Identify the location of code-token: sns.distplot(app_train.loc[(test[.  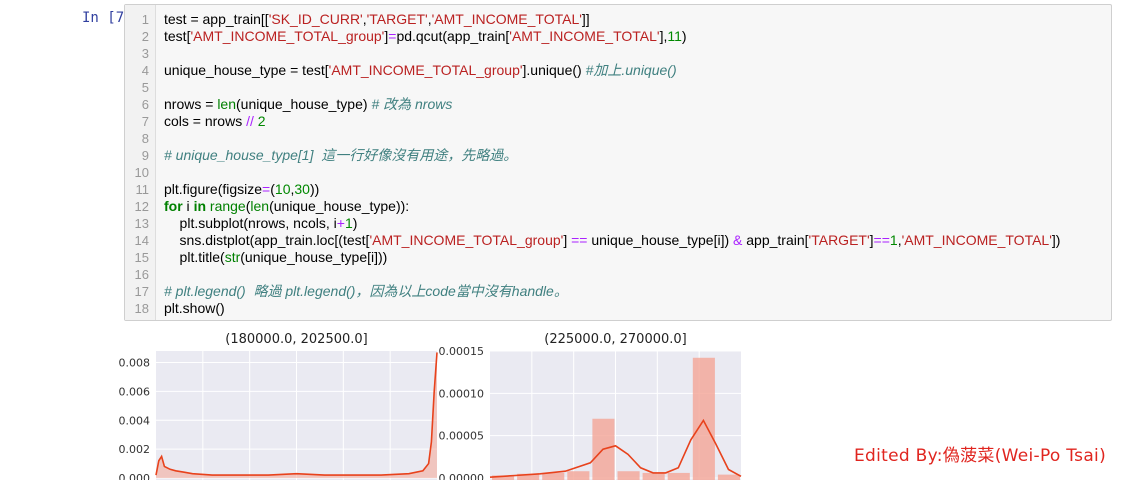
(267, 240).